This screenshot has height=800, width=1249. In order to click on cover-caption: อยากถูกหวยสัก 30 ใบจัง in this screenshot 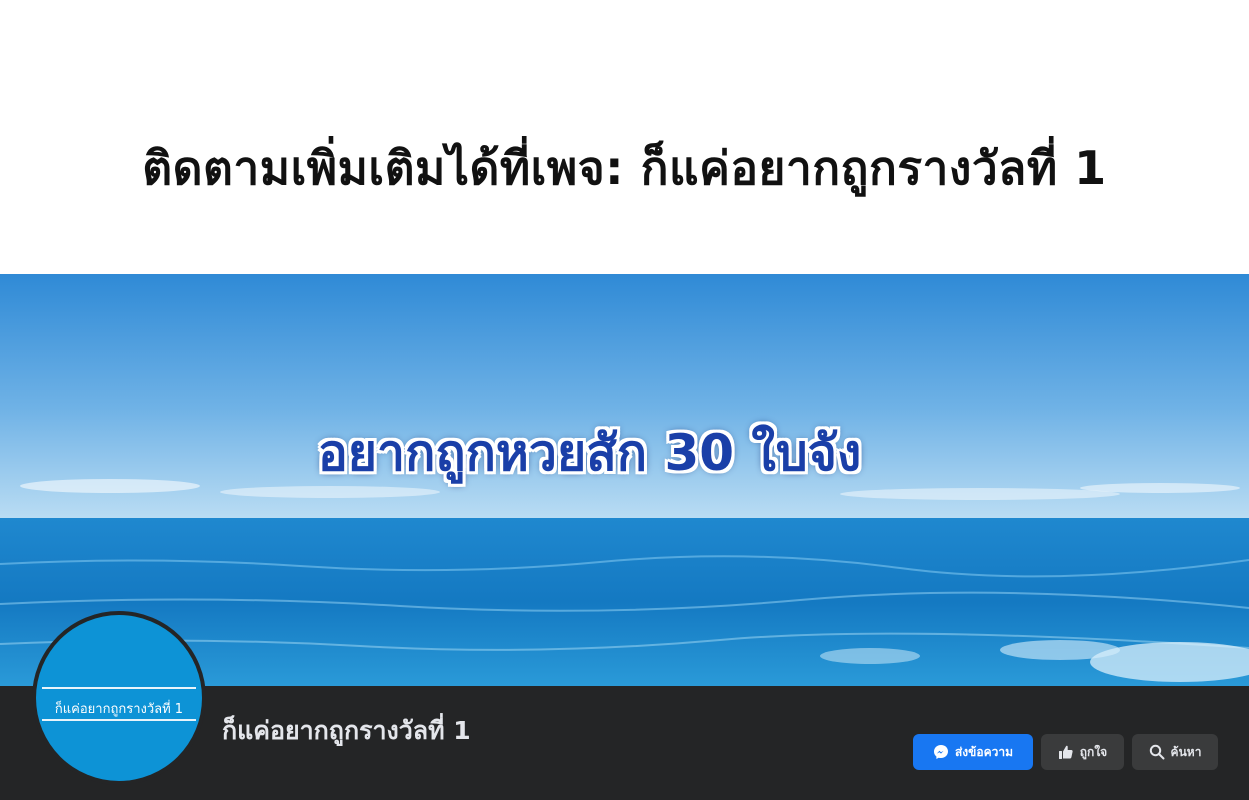, I will do `click(589, 453)`.